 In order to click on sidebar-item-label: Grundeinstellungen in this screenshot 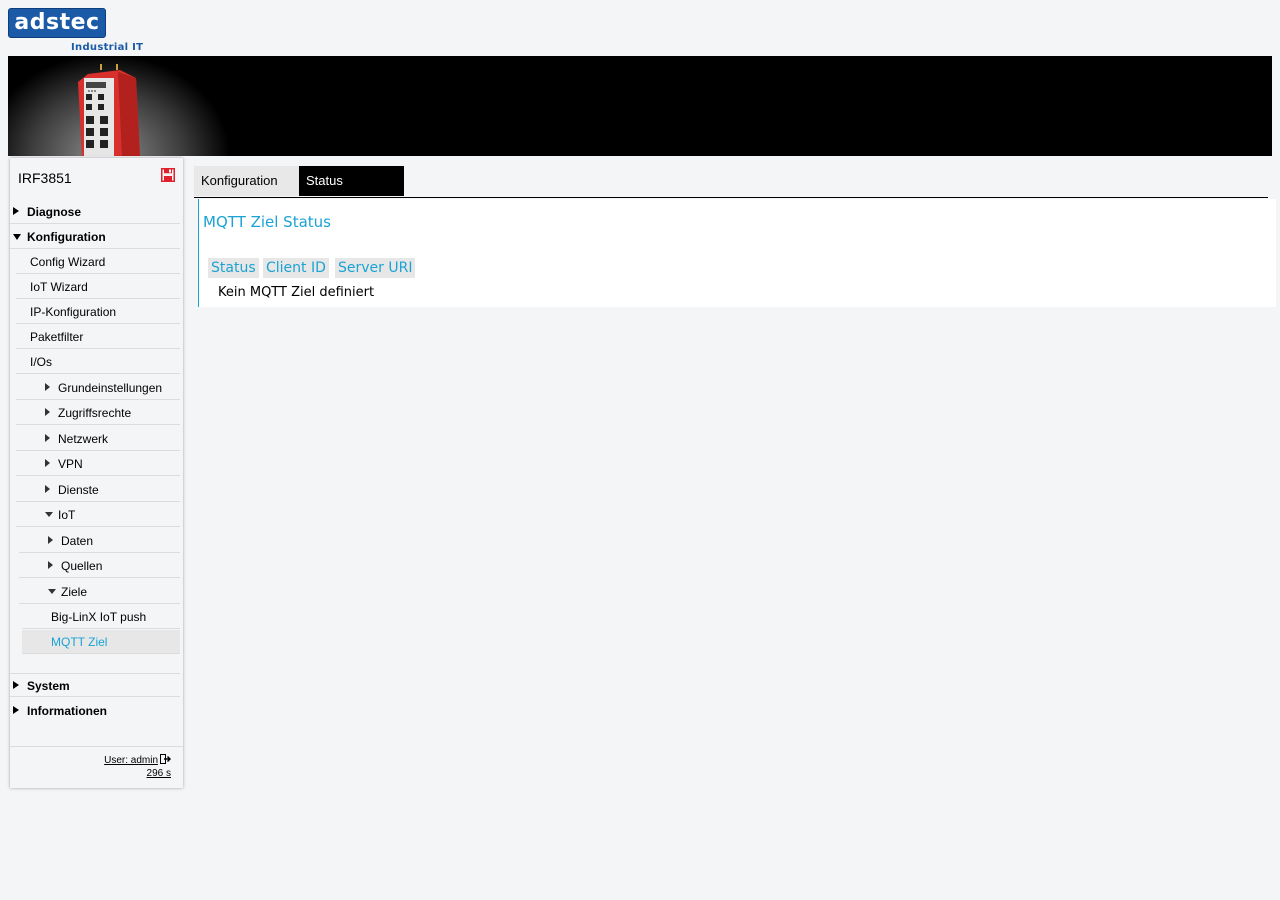, I will do `click(110, 388)`.